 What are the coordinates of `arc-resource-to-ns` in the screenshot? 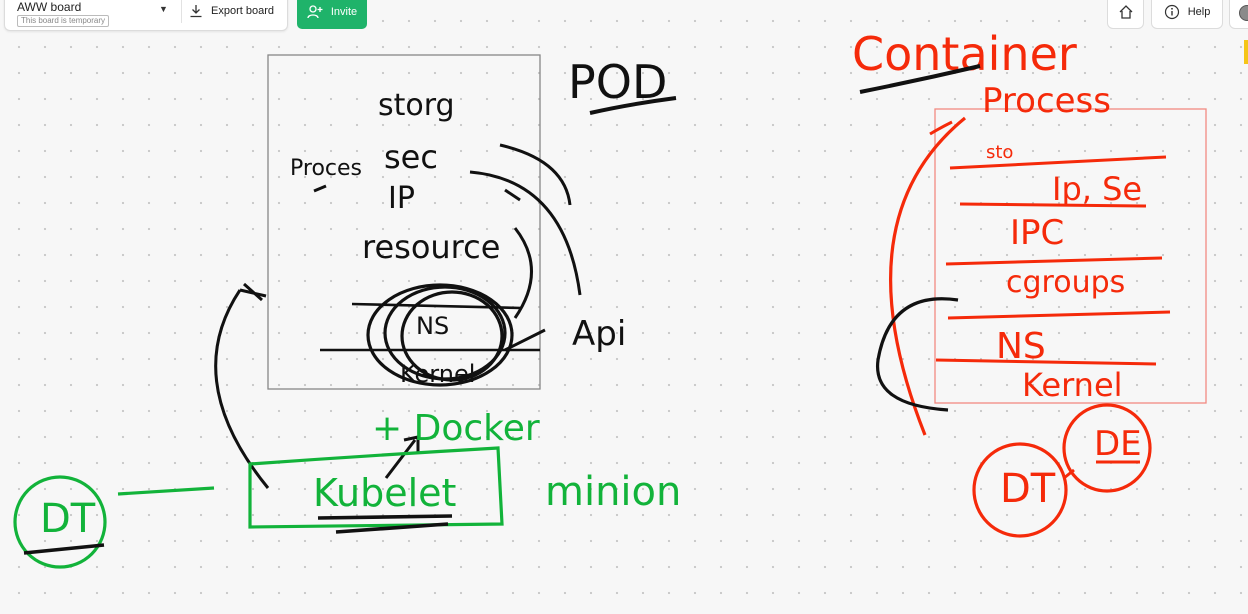 It's located at (523, 273).